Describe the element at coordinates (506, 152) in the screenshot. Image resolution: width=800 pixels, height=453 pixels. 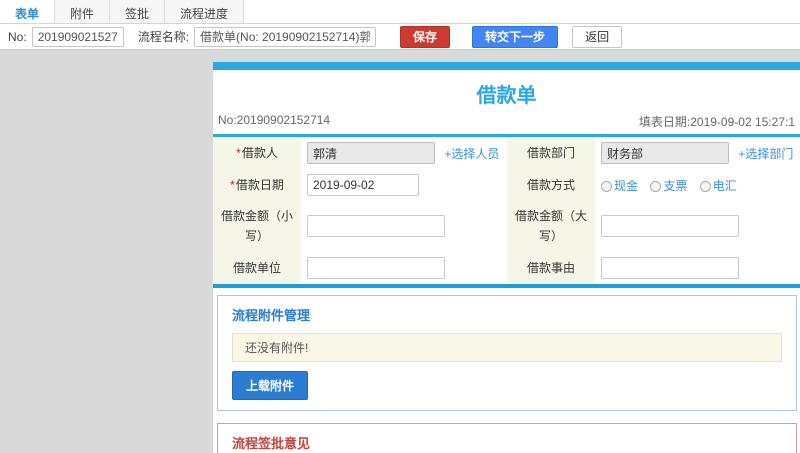
I see `table-row: *借款人 +选择人员 借款部门 +选择部门` at that location.